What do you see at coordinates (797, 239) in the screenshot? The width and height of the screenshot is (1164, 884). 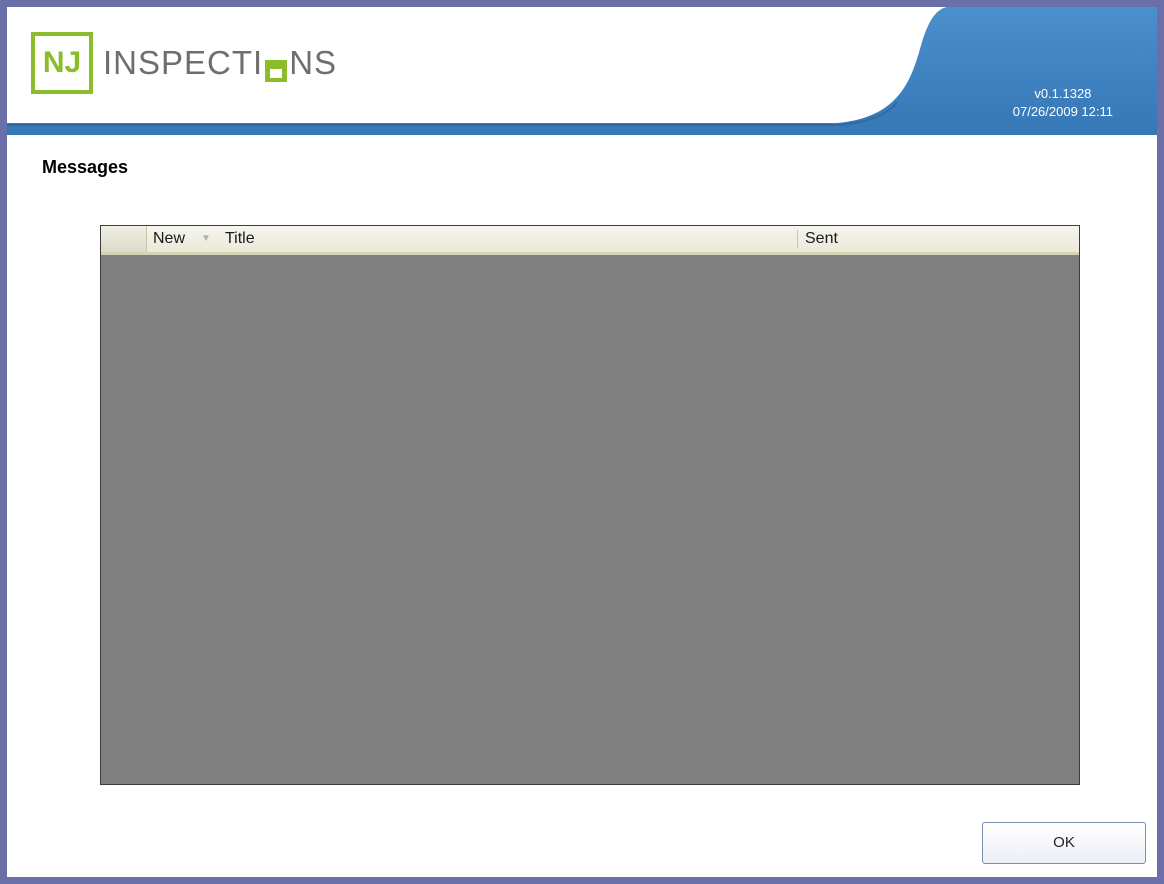 I see `column-divider` at bounding box center [797, 239].